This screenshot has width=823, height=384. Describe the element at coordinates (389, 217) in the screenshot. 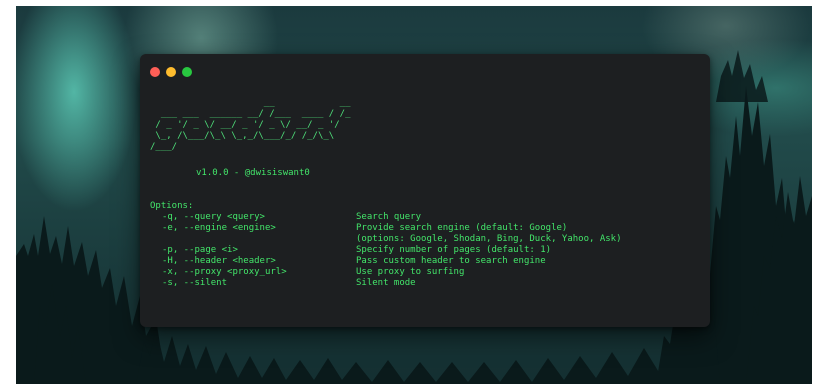

I see `option-description: Search query` at that location.